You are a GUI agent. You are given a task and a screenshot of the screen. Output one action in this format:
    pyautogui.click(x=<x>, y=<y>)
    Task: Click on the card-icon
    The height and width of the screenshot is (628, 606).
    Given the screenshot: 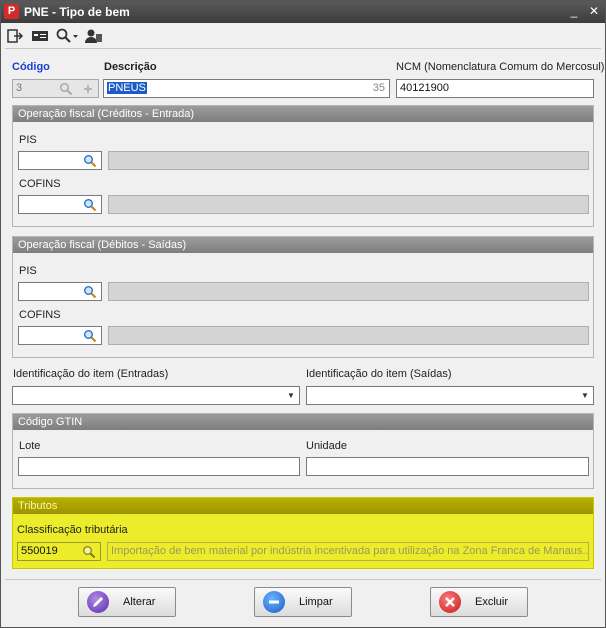 What is the action you would take?
    pyautogui.click(x=40, y=36)
    